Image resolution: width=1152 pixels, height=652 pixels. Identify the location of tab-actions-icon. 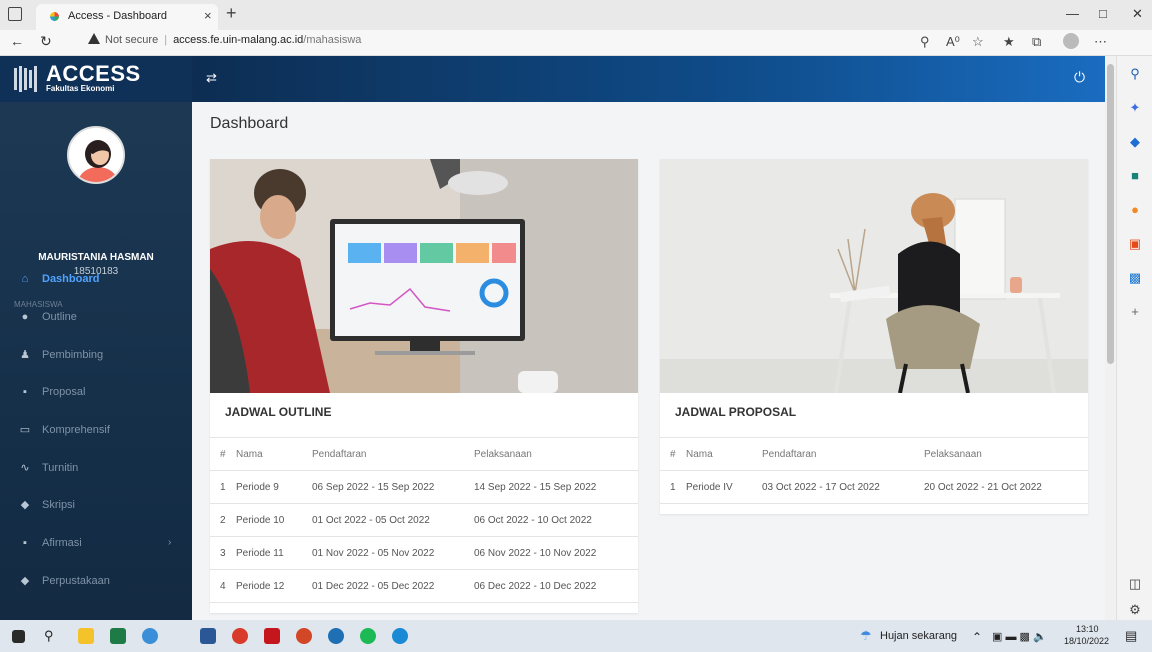
(15, 14).